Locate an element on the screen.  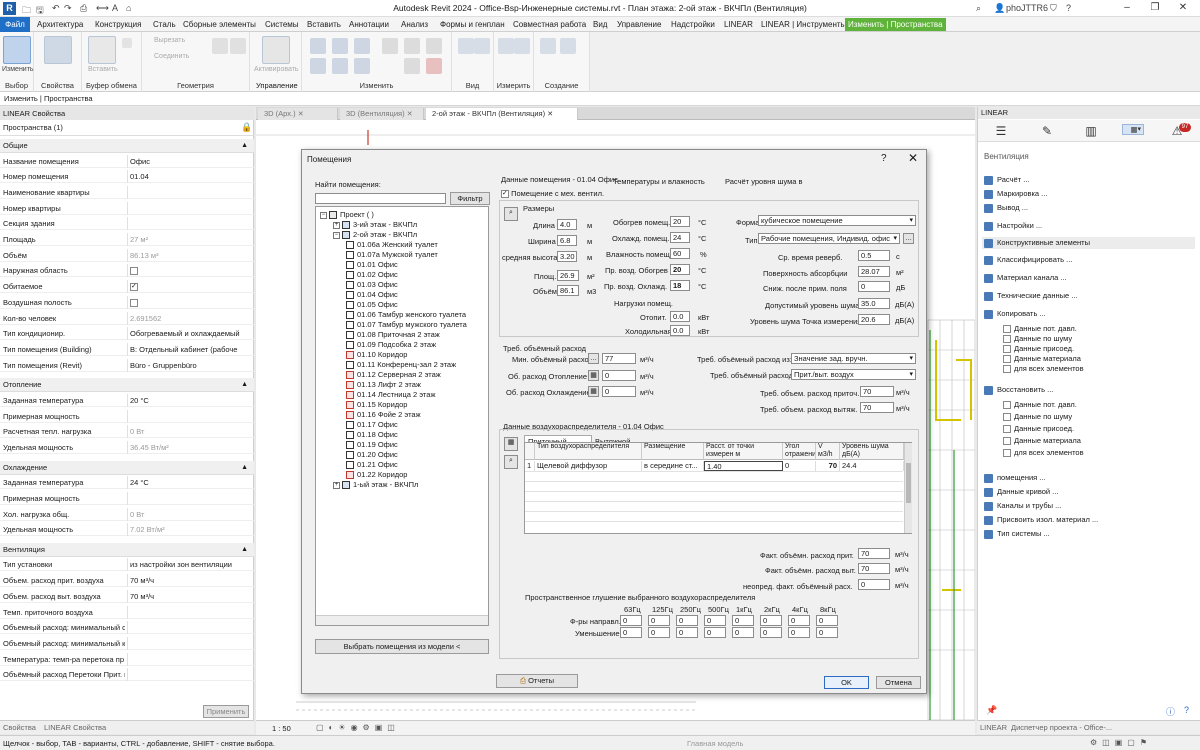
property-value: Обогреваемый и охлаждаемый is located at coordinates (189, 333).